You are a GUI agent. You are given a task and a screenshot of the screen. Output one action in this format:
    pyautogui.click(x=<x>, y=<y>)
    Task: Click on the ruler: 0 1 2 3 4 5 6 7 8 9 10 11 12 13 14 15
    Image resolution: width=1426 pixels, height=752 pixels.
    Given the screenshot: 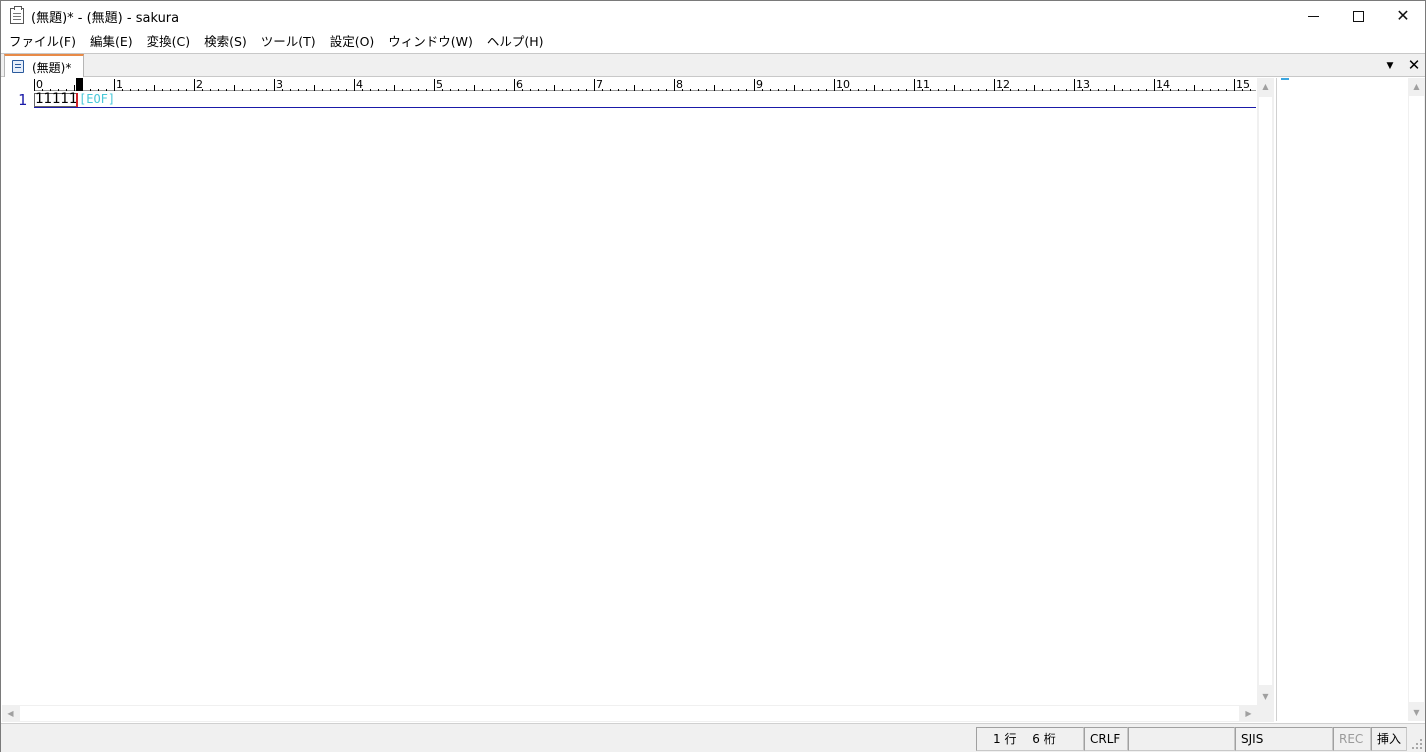 What is the action you would take?
    pyautogui.click(x=645, y=84)
    